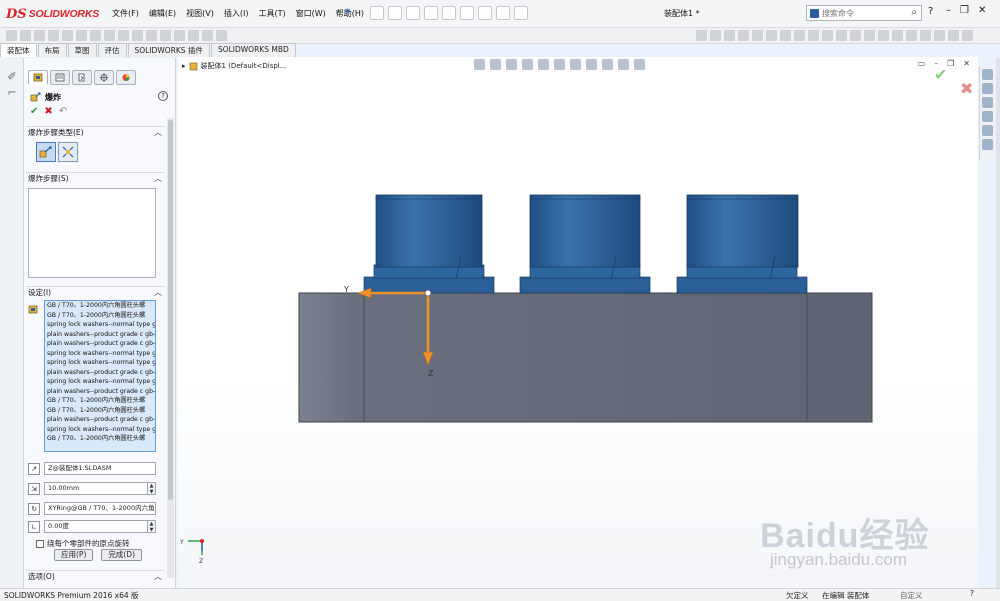 The height and width of the screenshot is (601, 1000). I want to click on bill-of-materials-icon, so click(151, 35).